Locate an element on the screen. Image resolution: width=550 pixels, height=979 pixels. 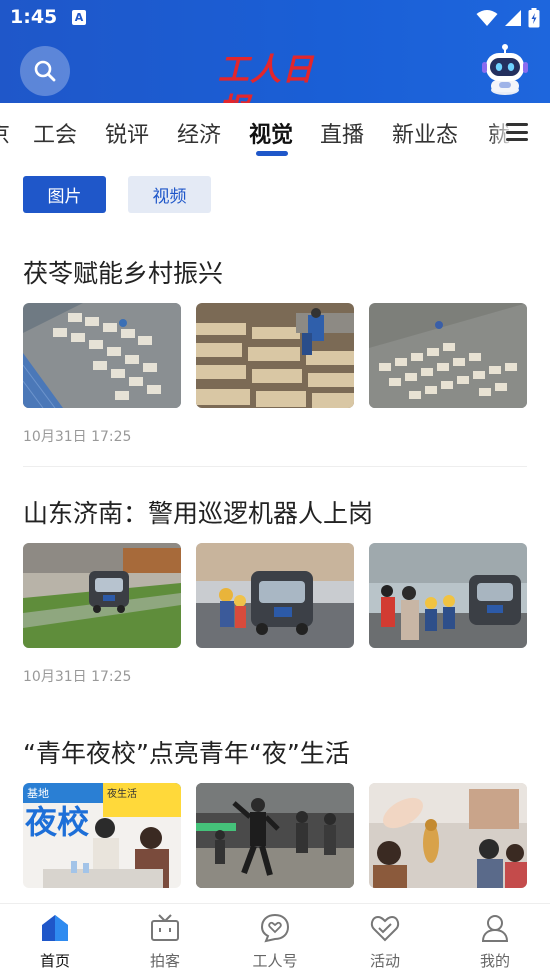
tab-channel-1: 工会 is located at coordinates (55, 133).